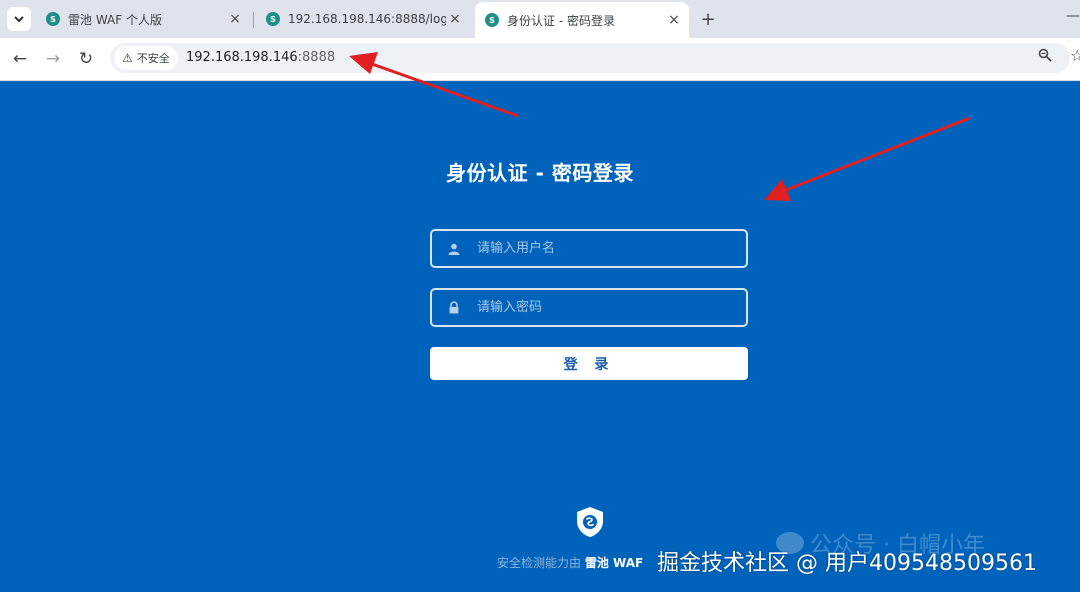 The height and width of the screenshot is (592, 1080). What do you see at coordinates (847, 563) in the screenshot?
I see `watermark-juejin: 掘金技术社区 @ 用户409548509561` at bounding box center [847, 563].